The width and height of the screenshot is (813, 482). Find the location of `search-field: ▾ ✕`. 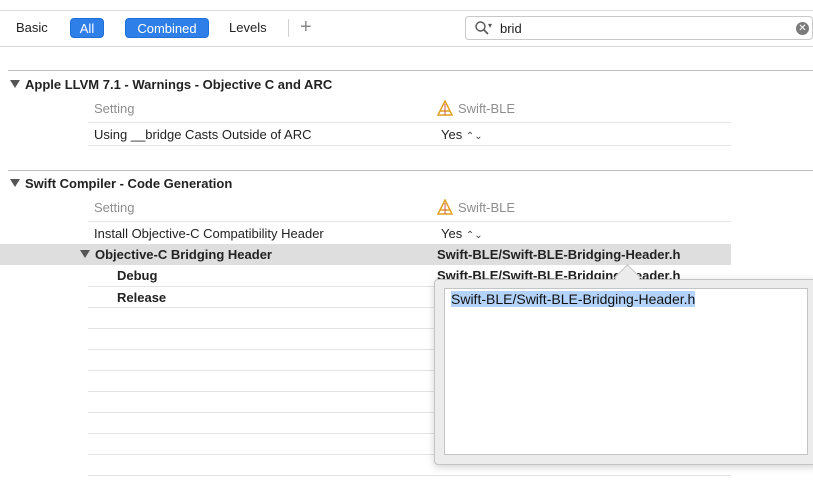

search-field: ▾ ✕ is located at coordinates (639, 28).